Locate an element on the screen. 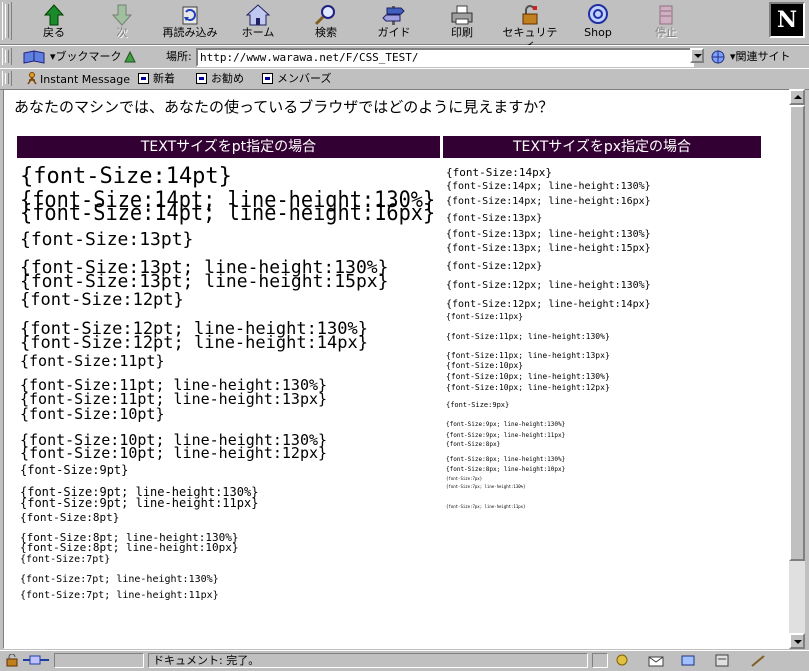 This screenshot has width=809, height=671. px-sample-18: {font-Size:9px; line-height:11px} is located at coordinates (506, 435).